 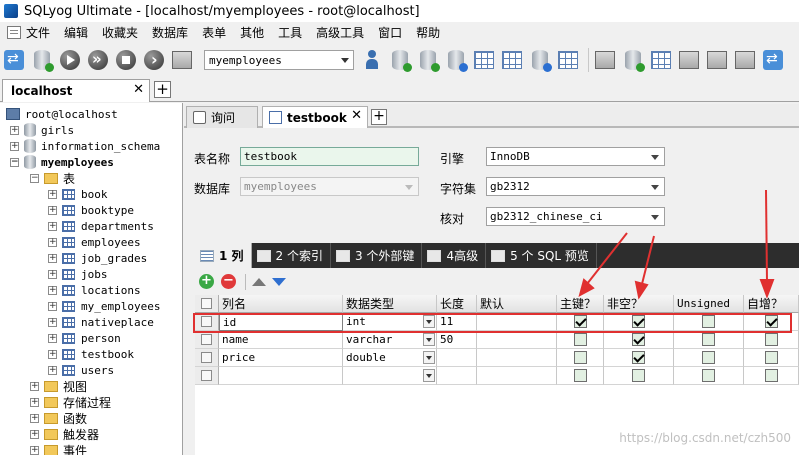 I want to click on cell-unsigned, so click(x=709, y=340).